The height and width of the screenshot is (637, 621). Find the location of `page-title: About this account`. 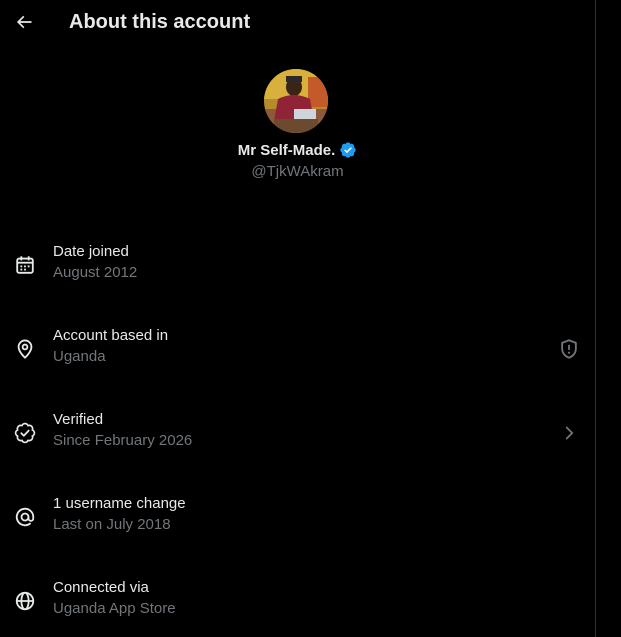

page-title: About this account is located at coordinates (160, 22).